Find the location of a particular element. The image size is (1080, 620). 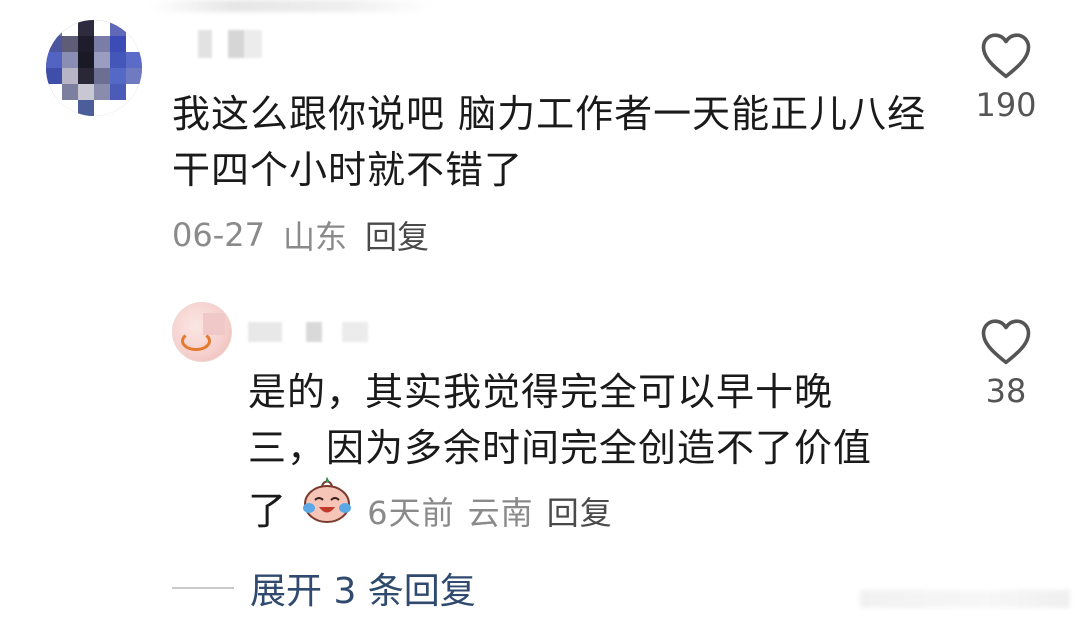

commenter-avatar is located at coordinates (94, 68).